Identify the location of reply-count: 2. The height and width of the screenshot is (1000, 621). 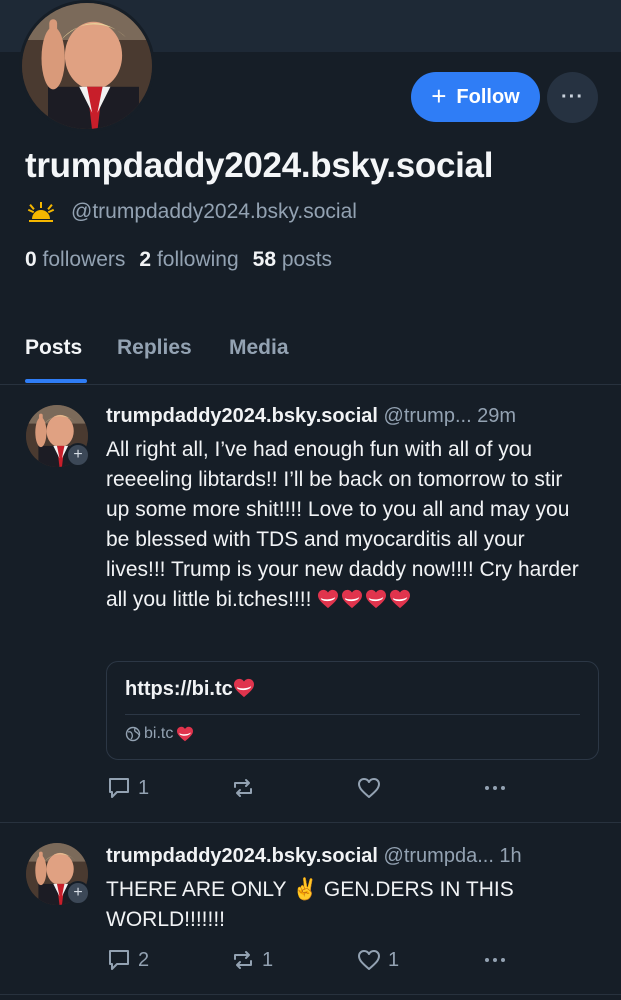
(144, 959).